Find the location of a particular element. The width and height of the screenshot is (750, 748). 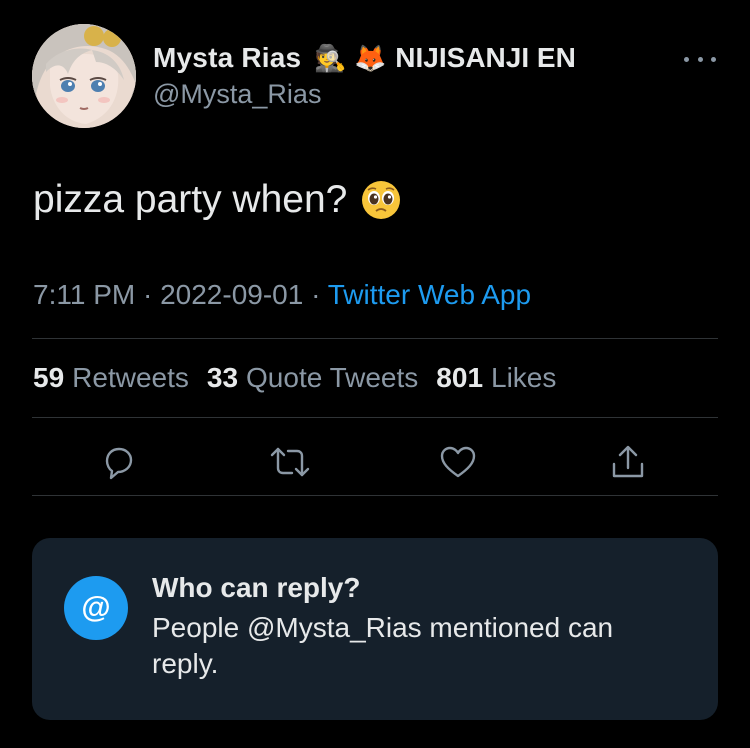

author-info: Mysta Rias 🕵️ 🦊 NIJISANJI EN @Mysta_Rias is located at coordinates (364, 75).